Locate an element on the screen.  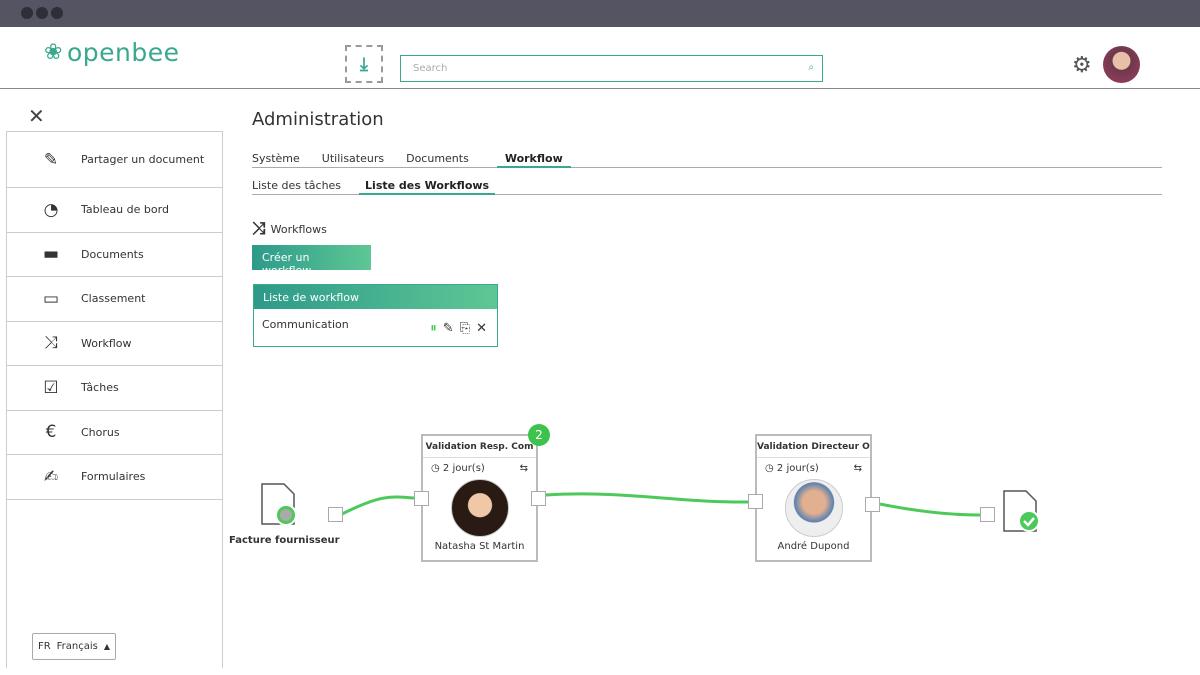
count-badge: 2 is located at coordinates (539, 435).